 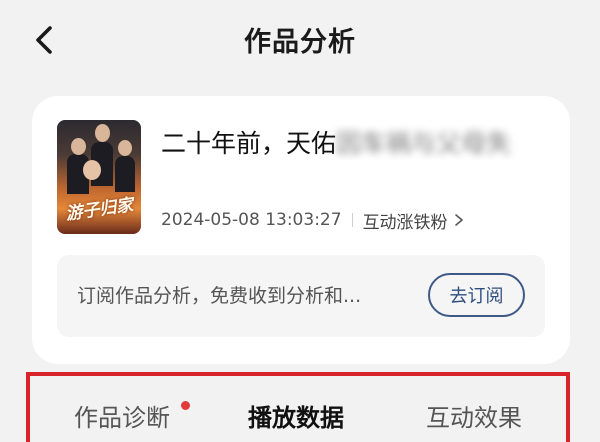 What do you see at coordinates (251, 220) in the screenshot?
I see `publish-time: 2024-05-08 13:03:27` at bounding box center [251, 220].